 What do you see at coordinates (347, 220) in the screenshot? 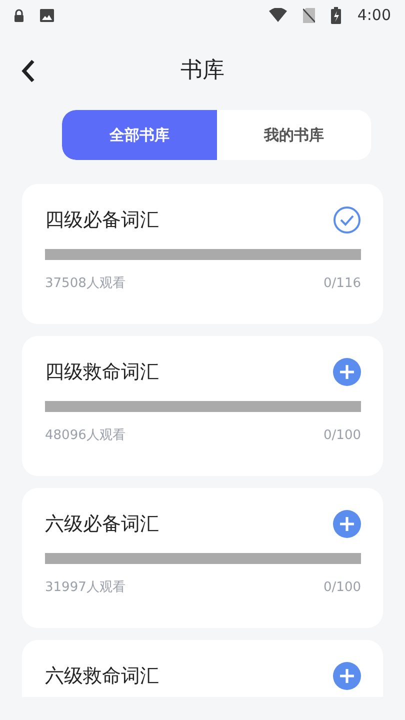
I see `check-circle-icon` at bounding box center [347, 220].